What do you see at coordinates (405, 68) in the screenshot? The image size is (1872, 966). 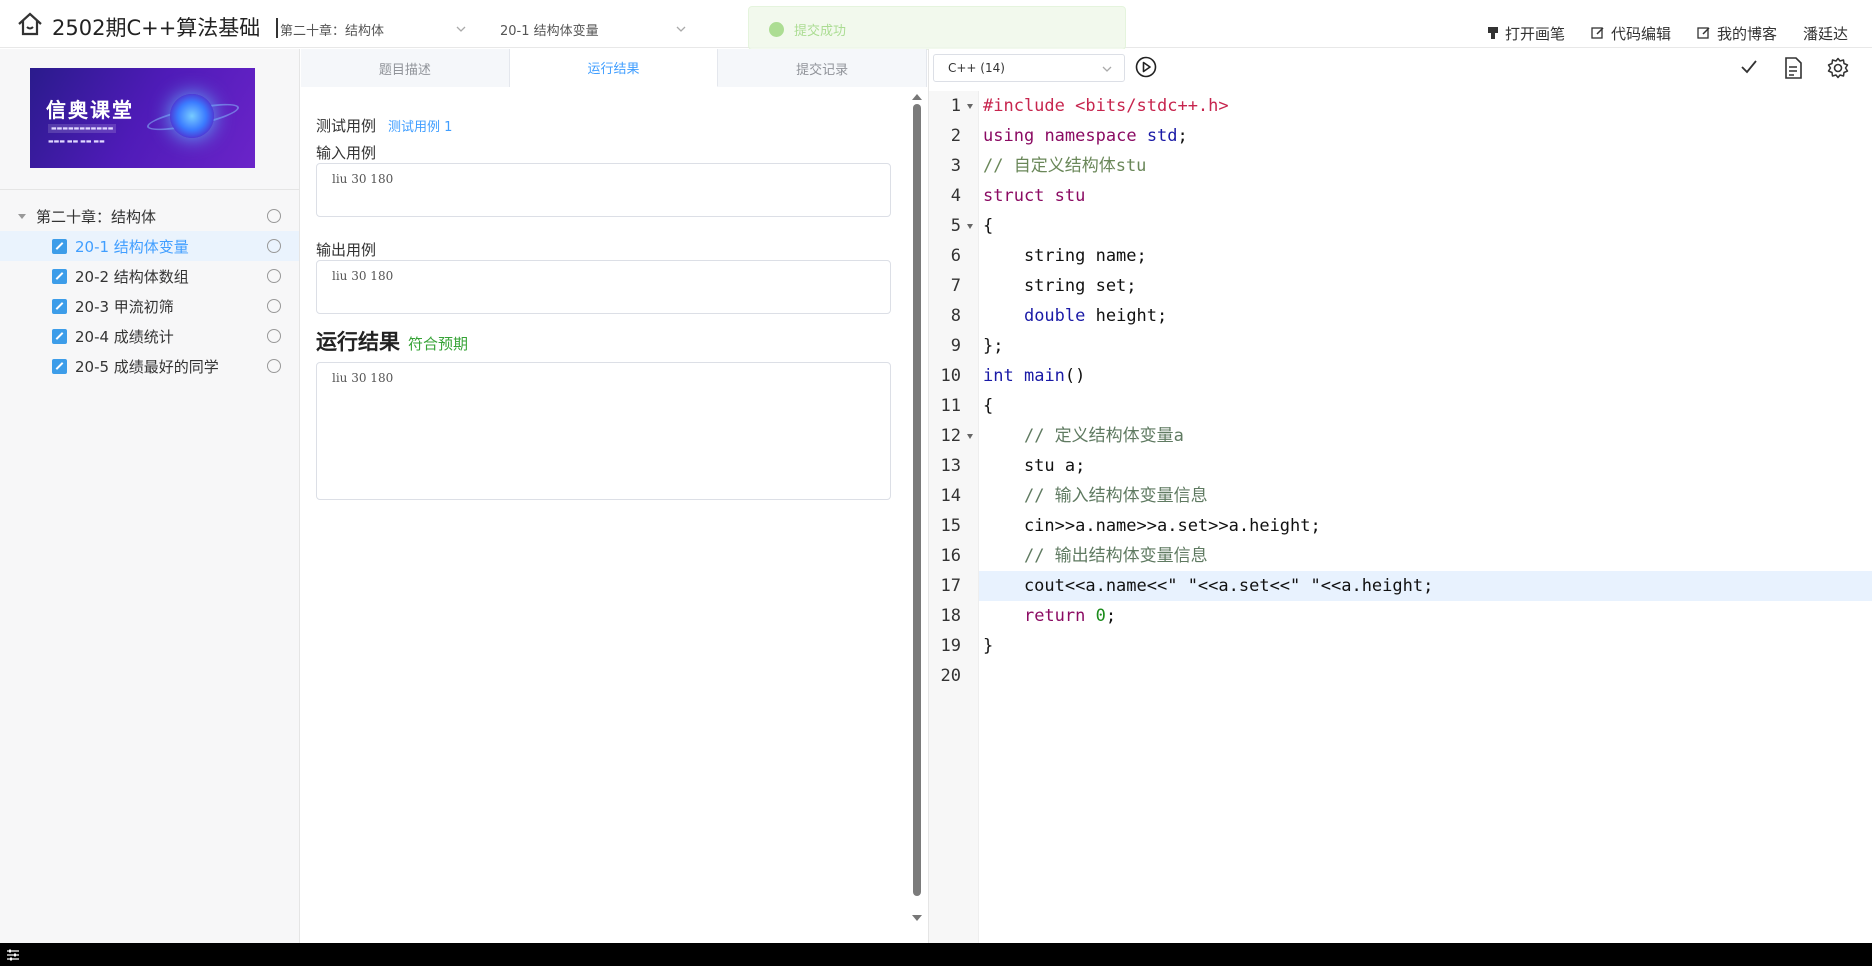 I see `tab-description: 题目描述` at bounding box center [405, 68].